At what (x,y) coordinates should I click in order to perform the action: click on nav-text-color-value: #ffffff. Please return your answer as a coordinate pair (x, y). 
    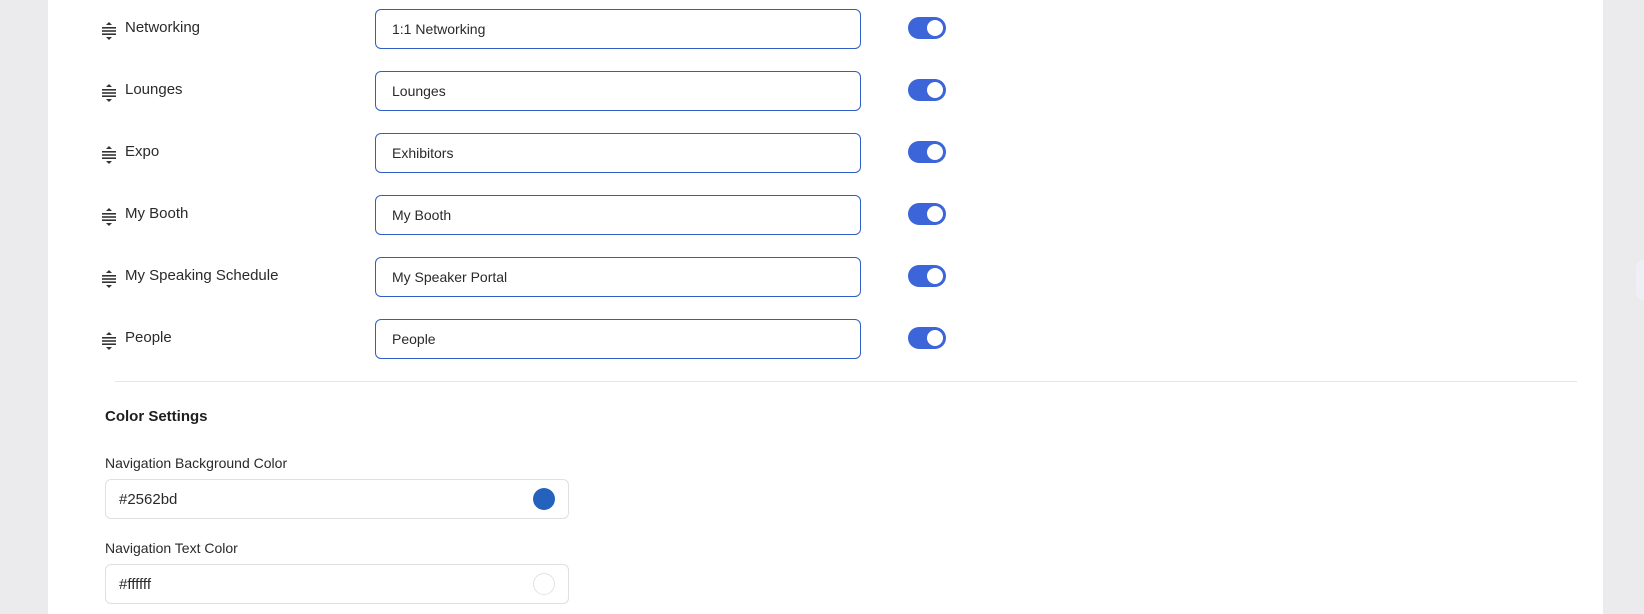
    Looking at the image, I should click on (135, 584).